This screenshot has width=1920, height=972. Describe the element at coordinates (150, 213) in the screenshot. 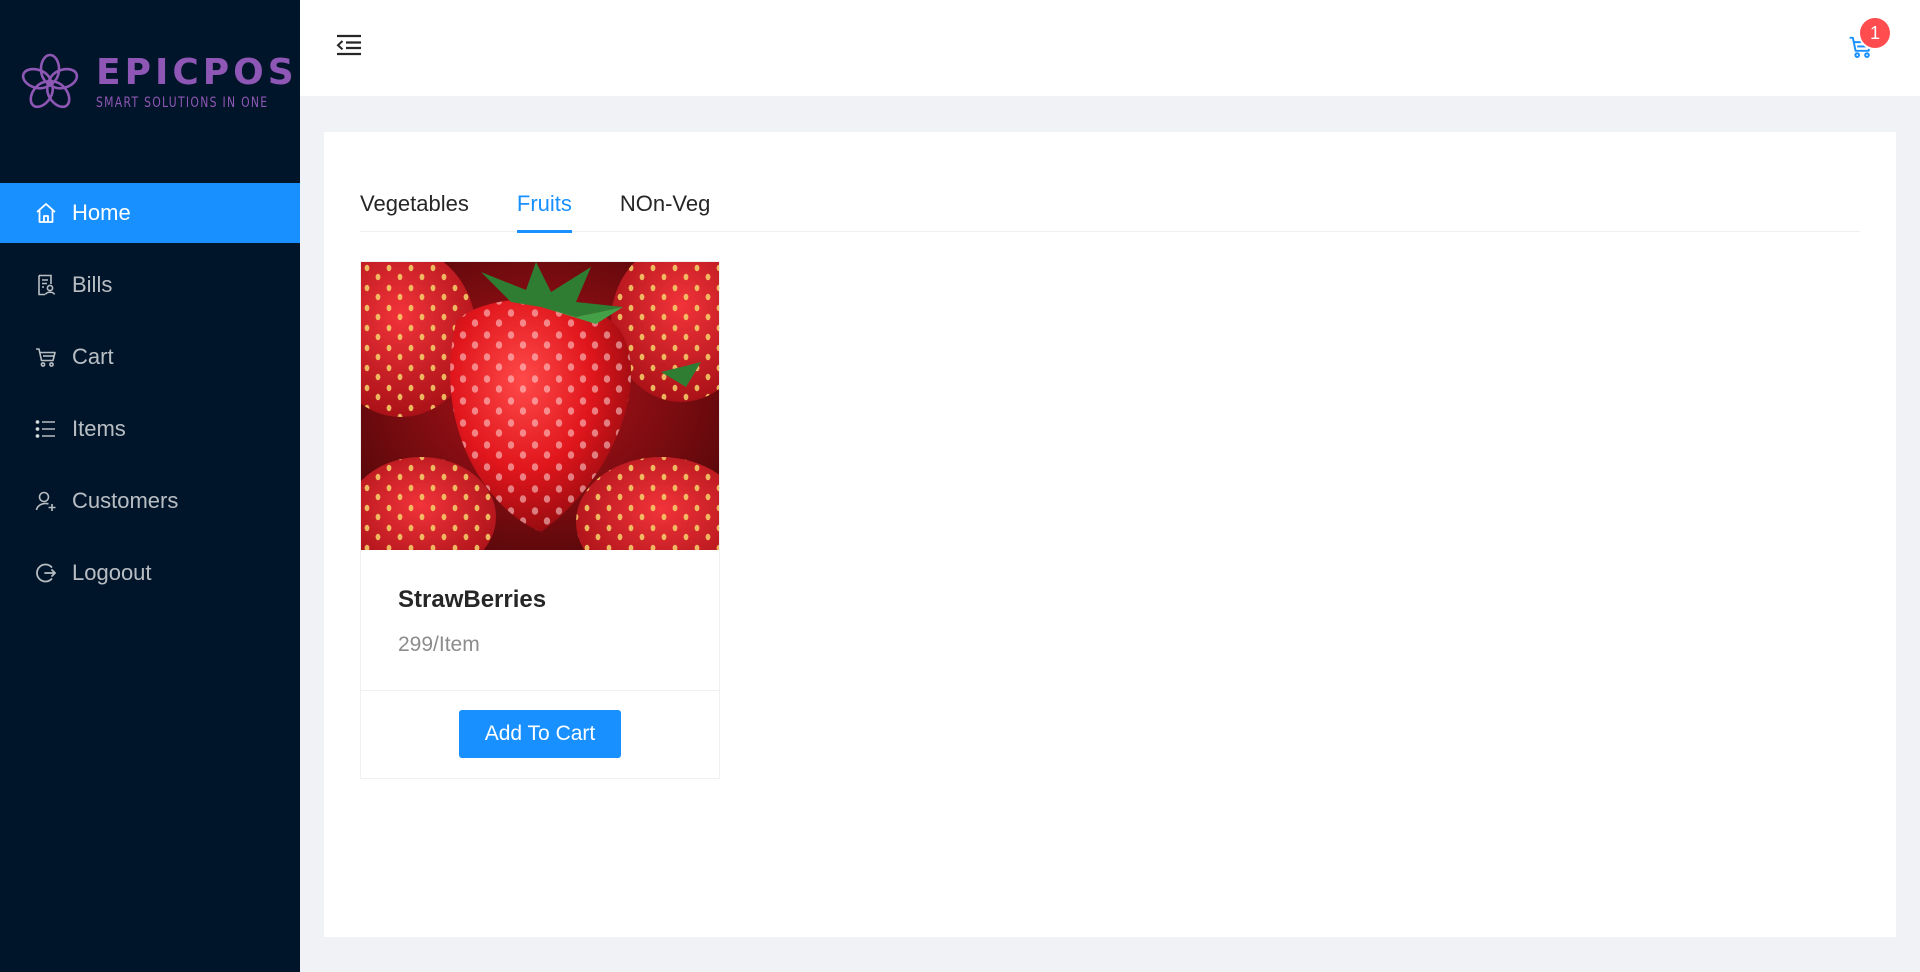

I see `sidebar-item-home: Home` at that location.